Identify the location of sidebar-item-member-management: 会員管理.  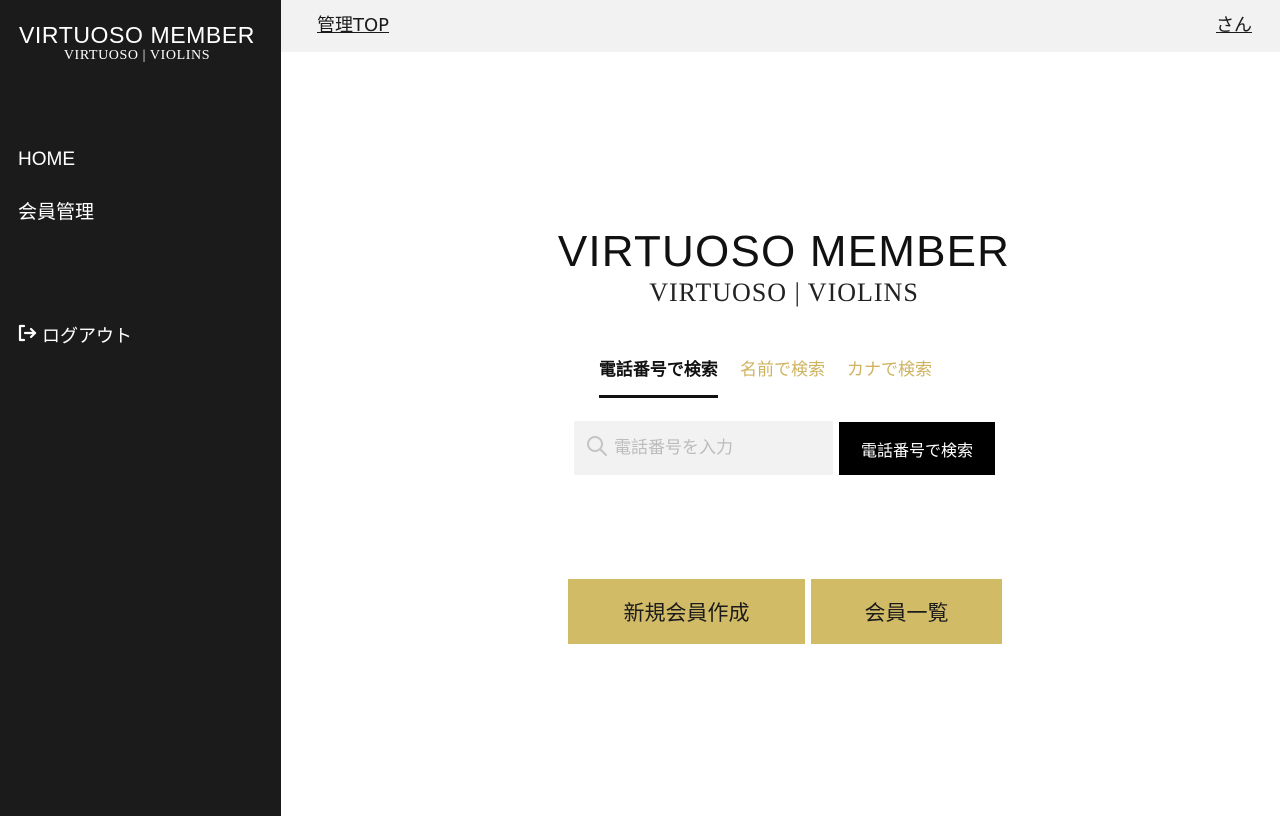
(56, 213).